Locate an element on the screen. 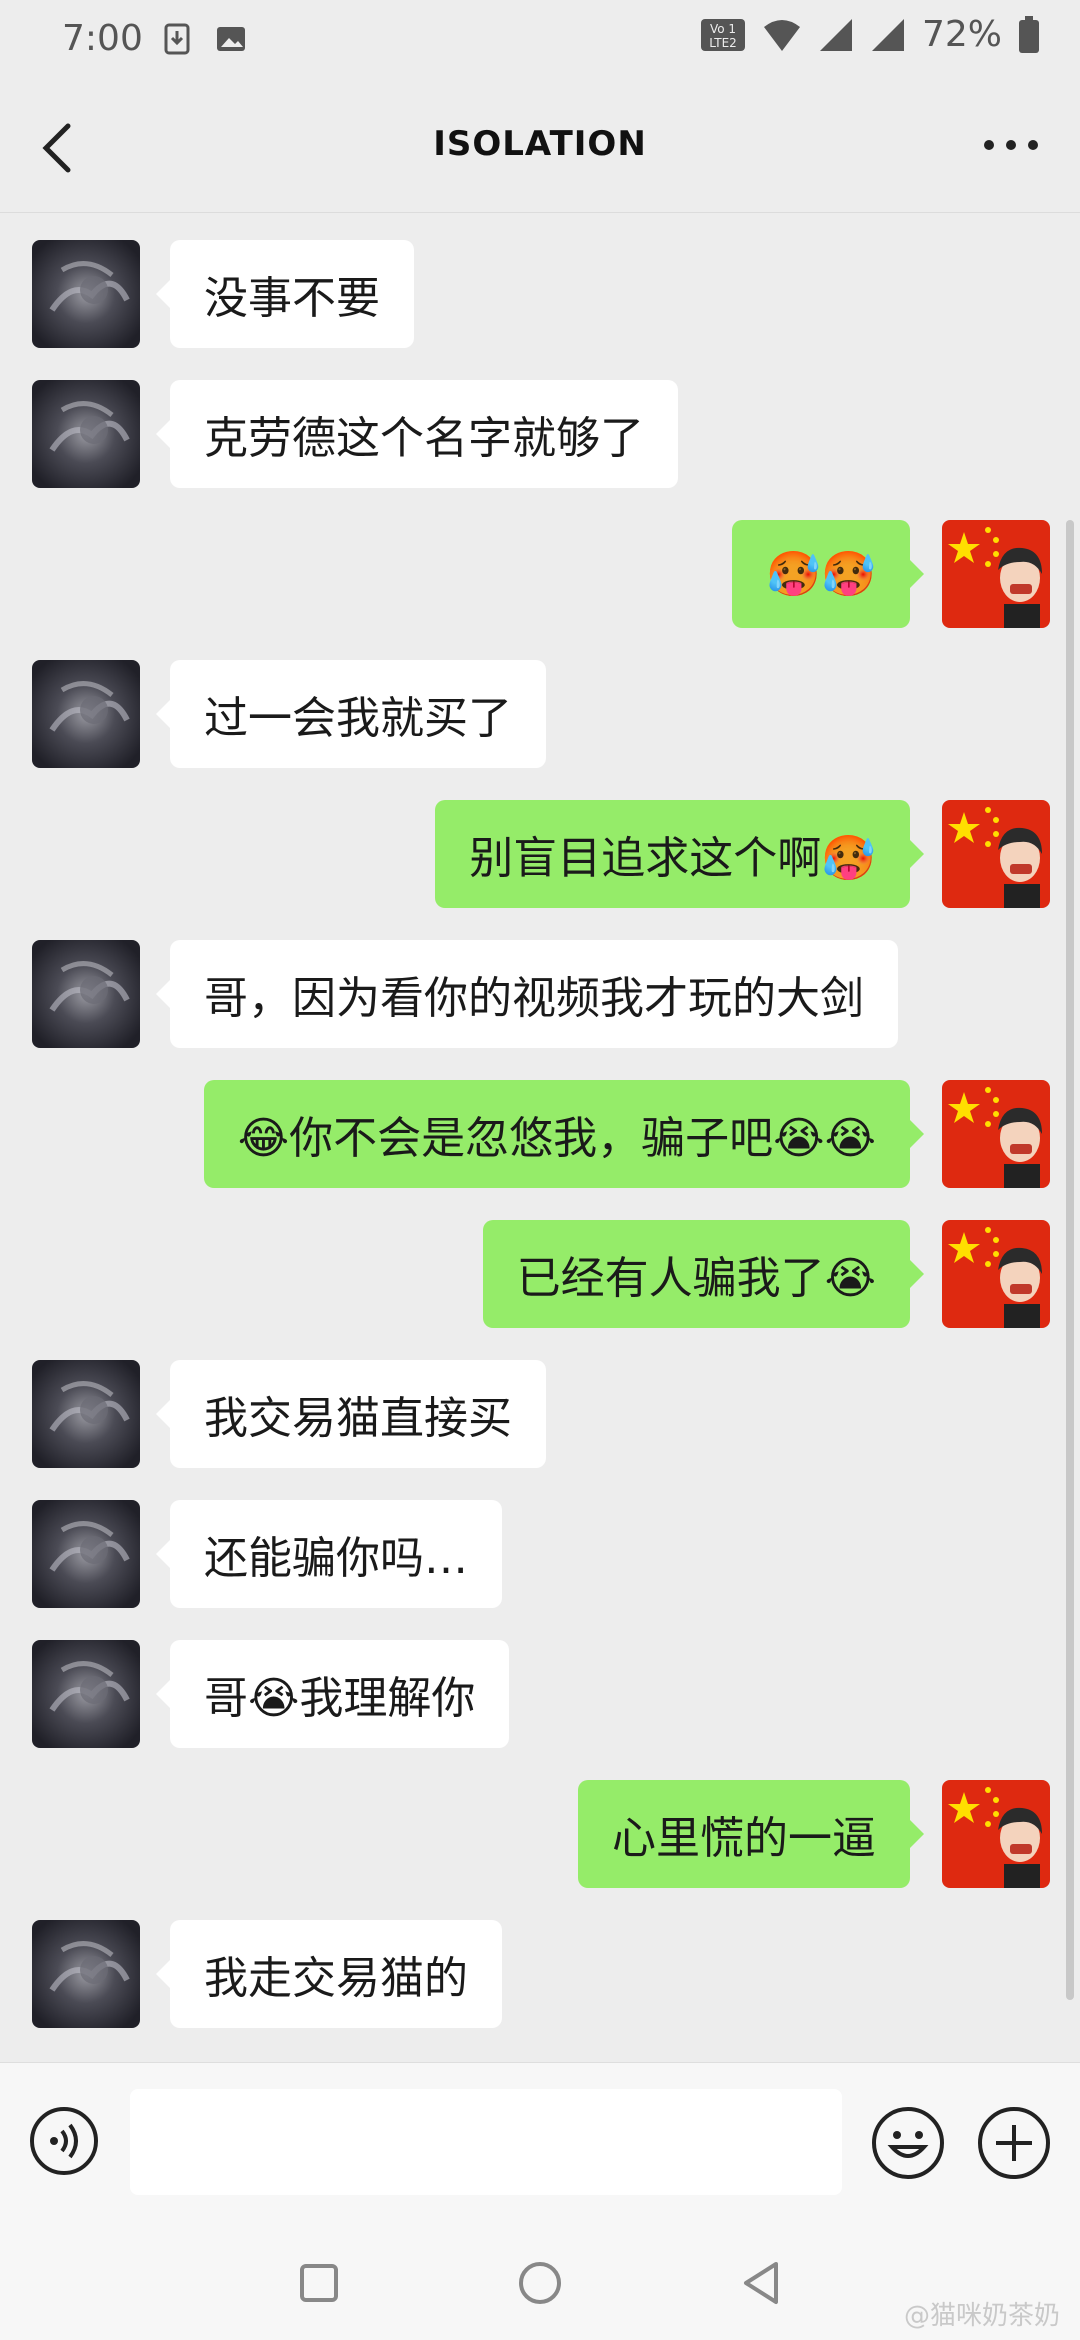 Image resolution: width=1080 pixels, height=2340 pixels. message-bubble: 我走交易猫的 is located at coordinates (329, 1974).